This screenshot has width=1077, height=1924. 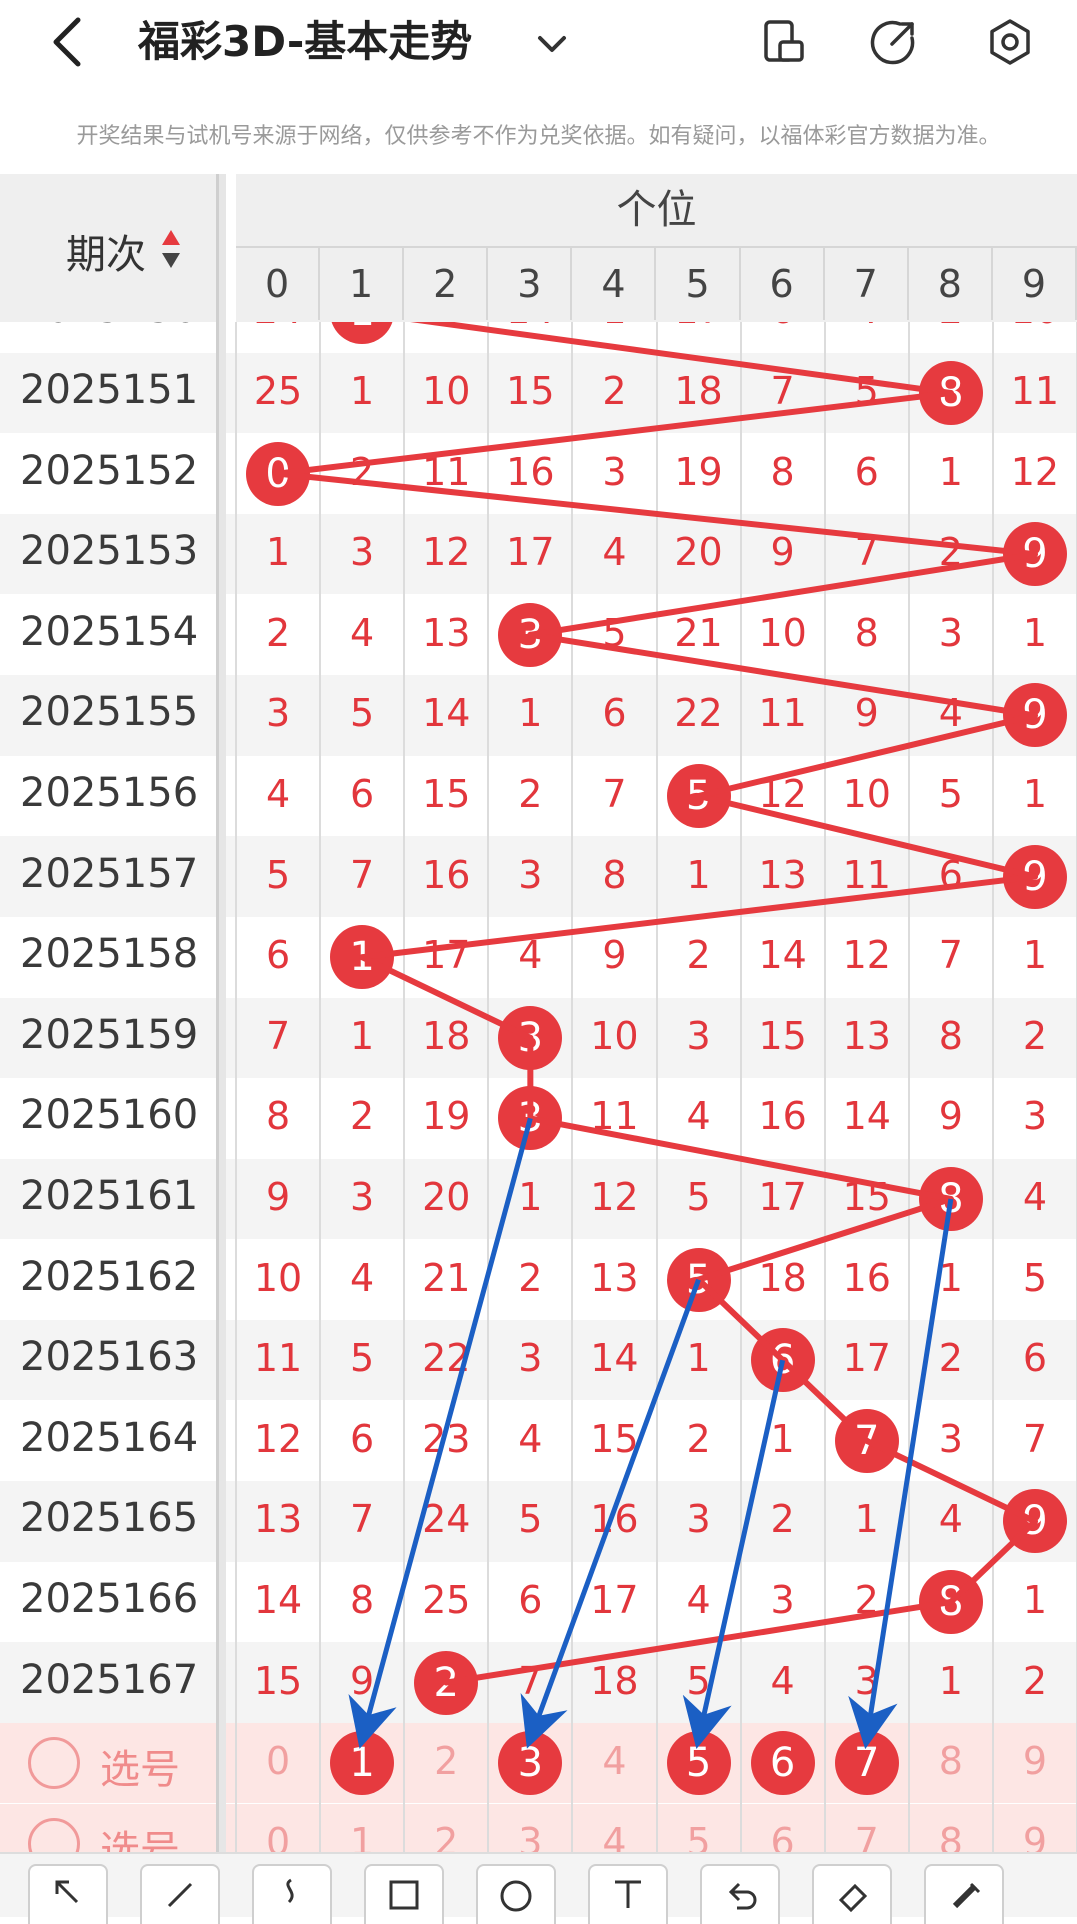 I want to click on column-header-1: 1, so click(x=362, y=284).